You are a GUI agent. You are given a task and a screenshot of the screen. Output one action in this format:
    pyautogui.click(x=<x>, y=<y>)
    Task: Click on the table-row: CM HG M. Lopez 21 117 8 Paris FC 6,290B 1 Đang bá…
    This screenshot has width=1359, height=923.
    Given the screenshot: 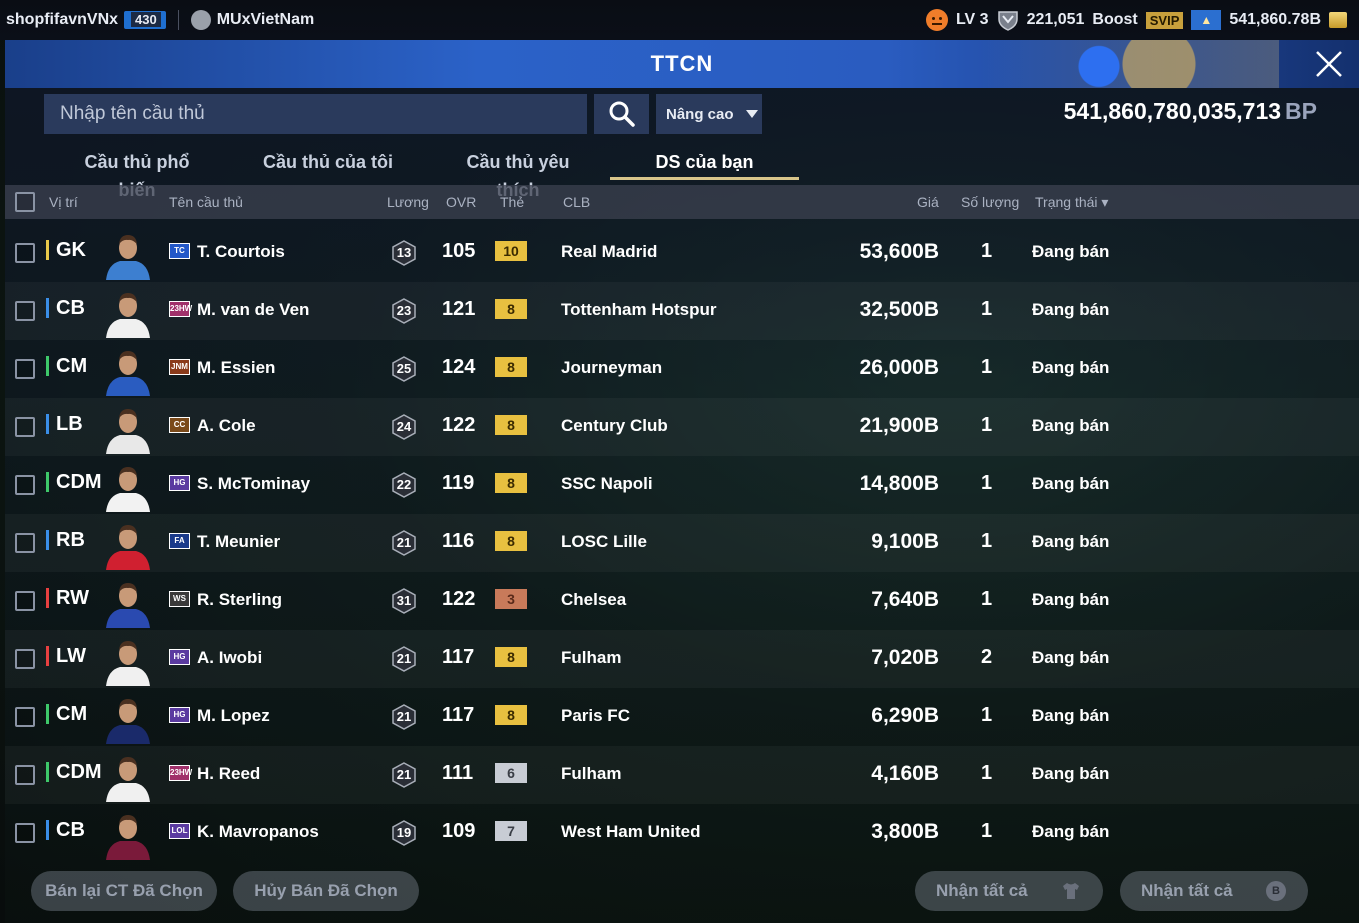 What is the action you would take?
    pyautogui.click(x=682, y=717)
    